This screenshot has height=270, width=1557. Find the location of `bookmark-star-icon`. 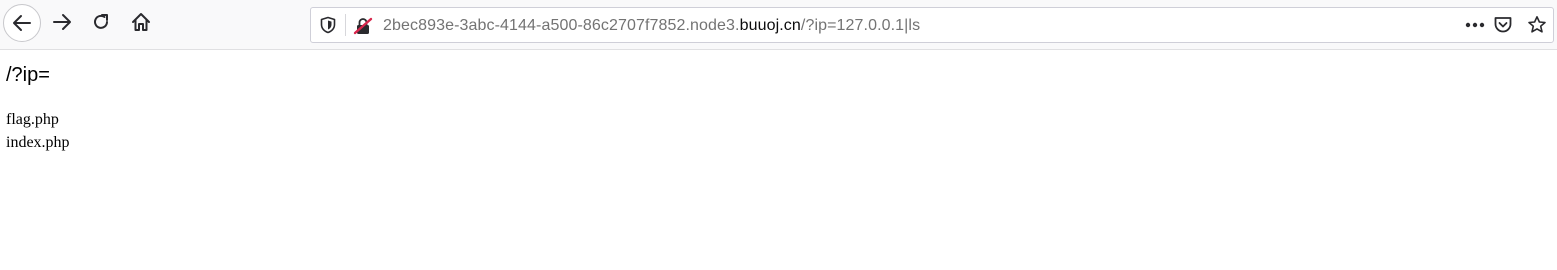

bookmark-star-icon is located at coordinates (1537, 24).